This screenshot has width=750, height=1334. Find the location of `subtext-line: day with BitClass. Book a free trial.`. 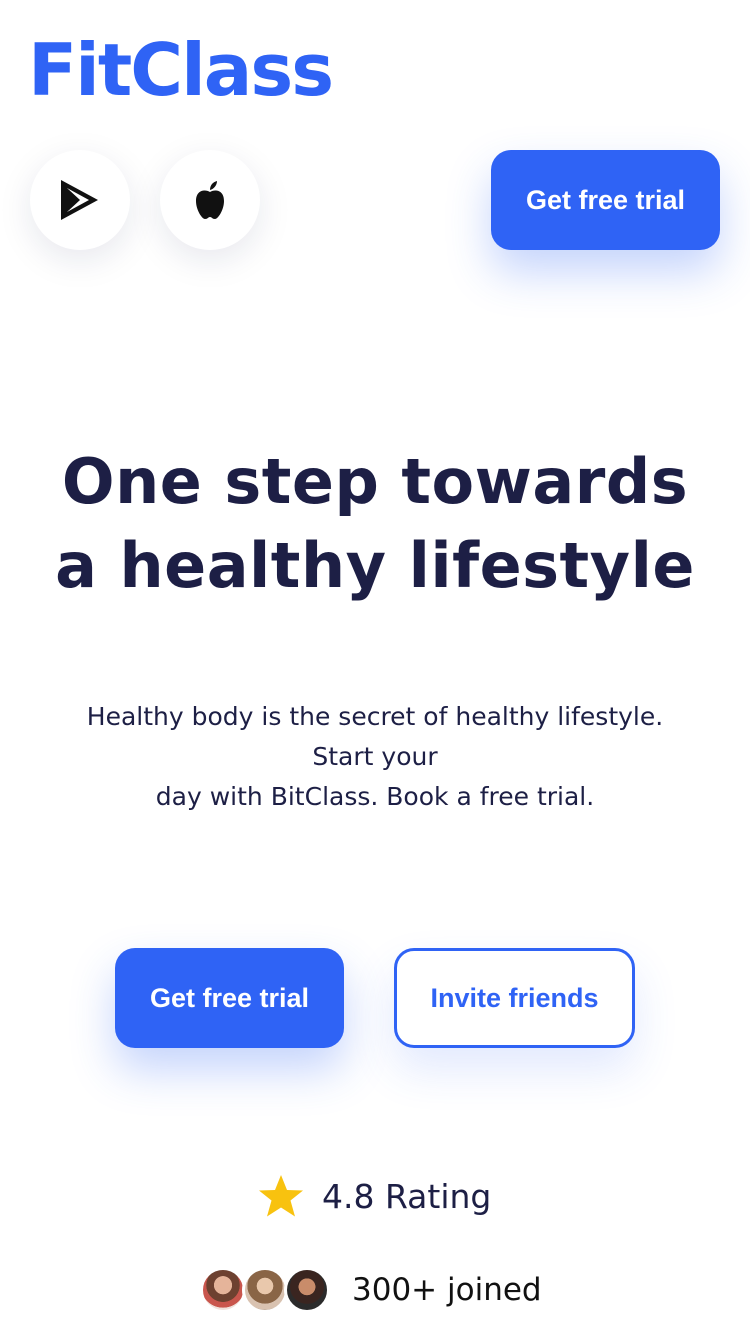

subtext-line: day with BitClass. Book a free trial. is located at coordinates (375, 796).